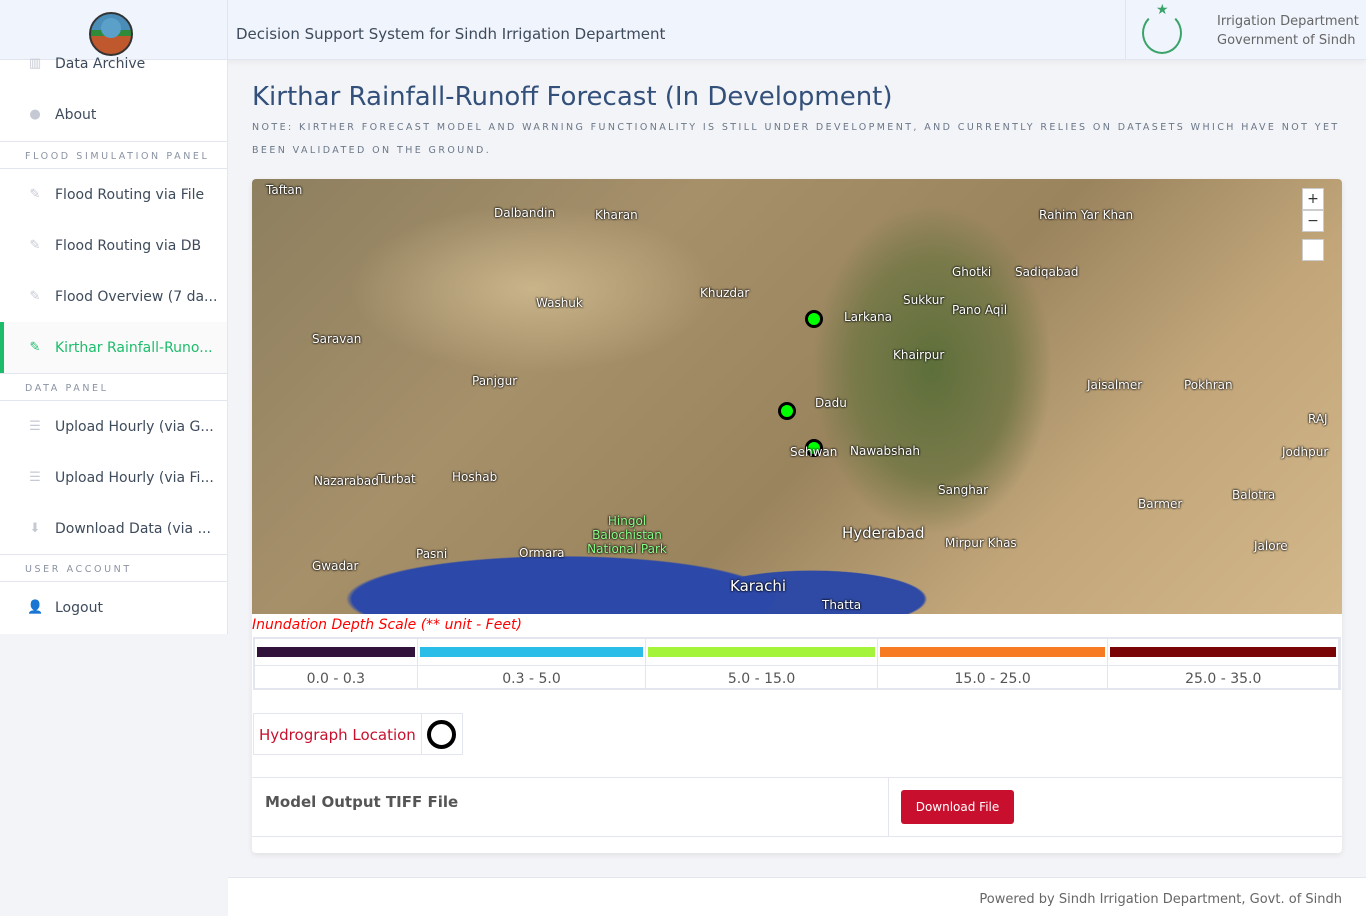  Describe the element at coordinates (336, 663) in the screenshot. I see `scale-bin: 0.0 - 0.3` at that location.